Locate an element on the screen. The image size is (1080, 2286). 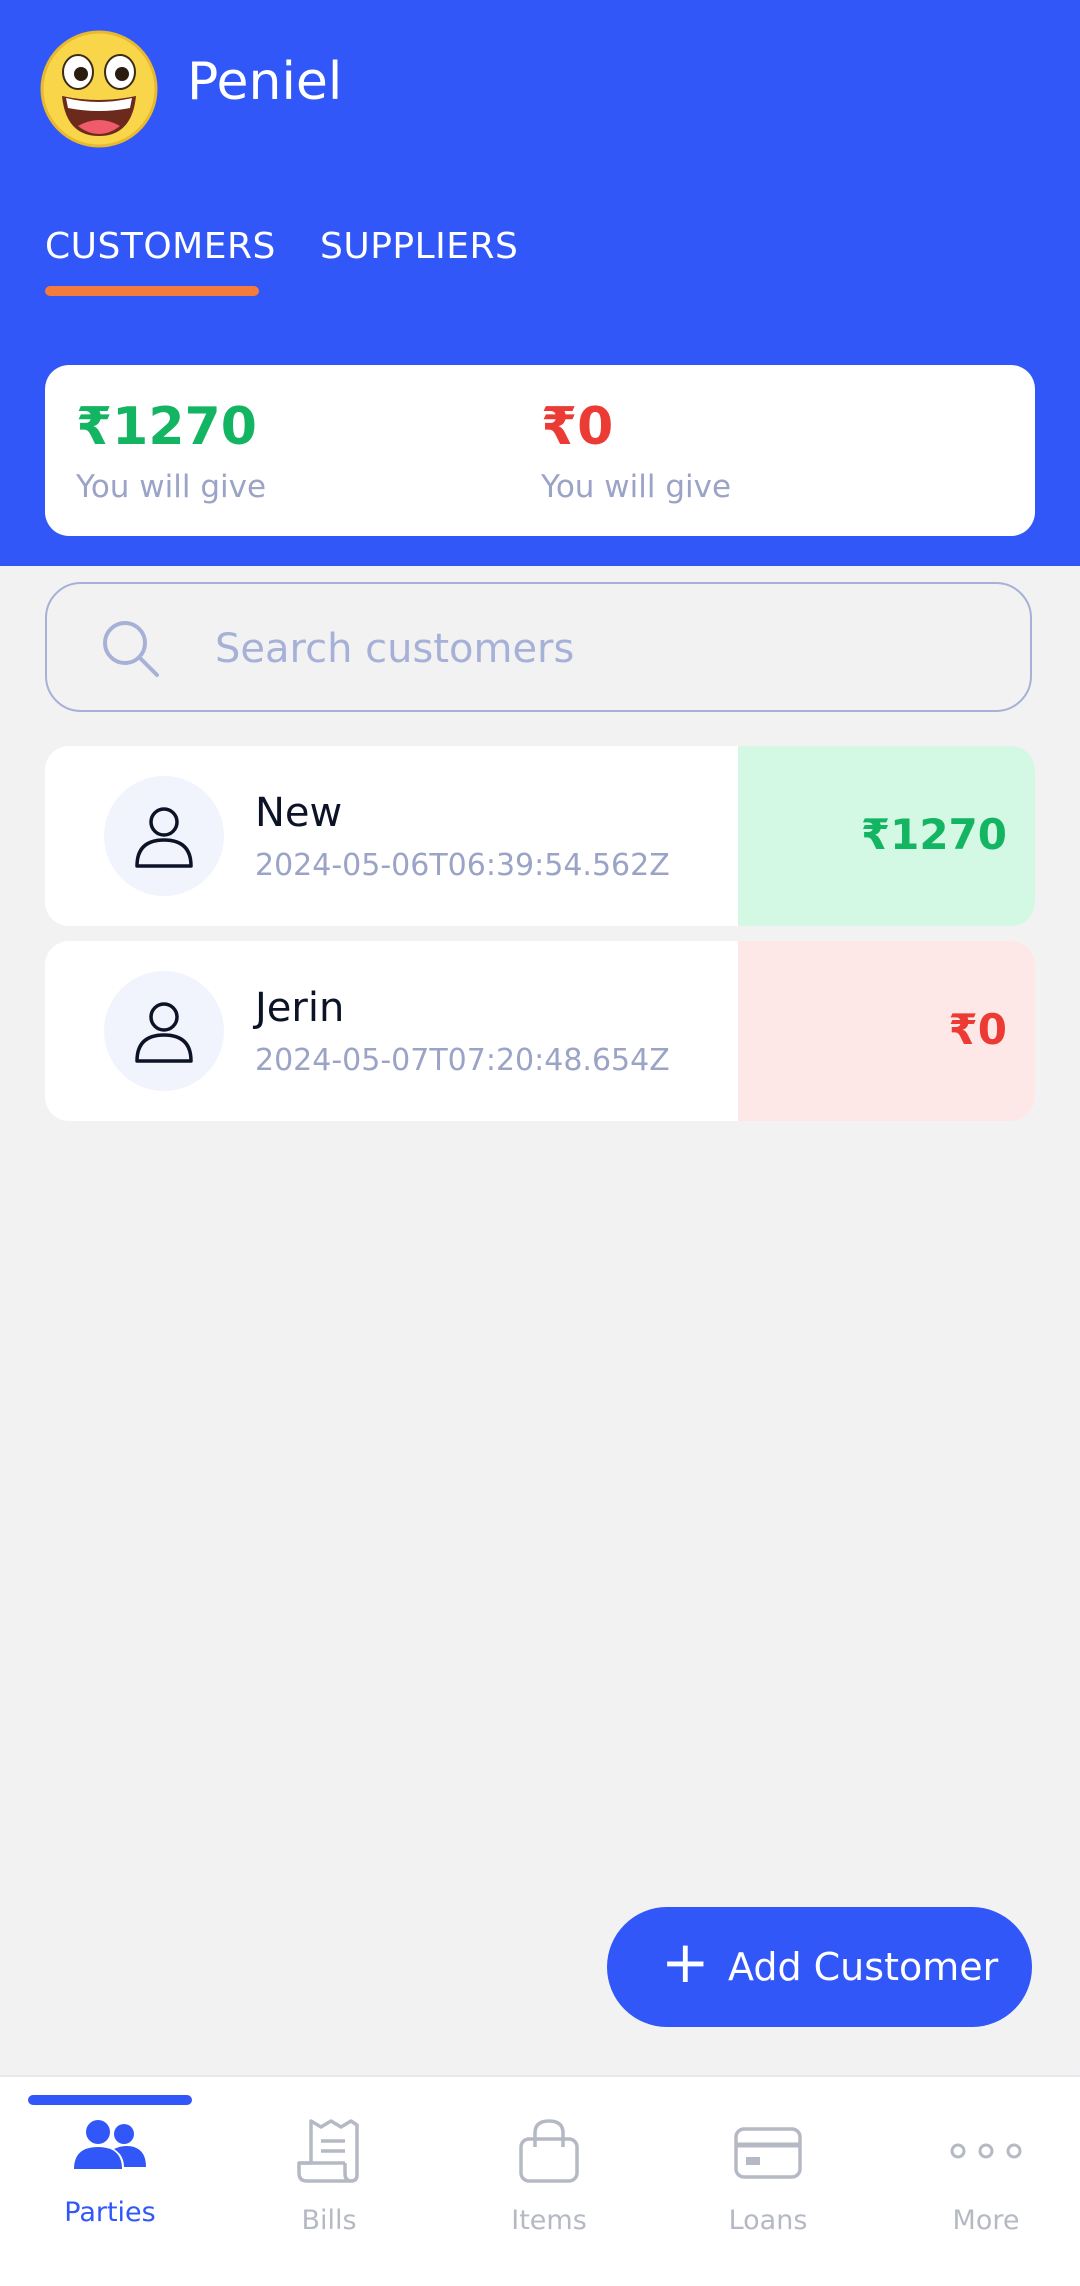
customer-row: New 2024-05-06T06:39:54.562Z ₹1270 is located at coordinates (540, 836).